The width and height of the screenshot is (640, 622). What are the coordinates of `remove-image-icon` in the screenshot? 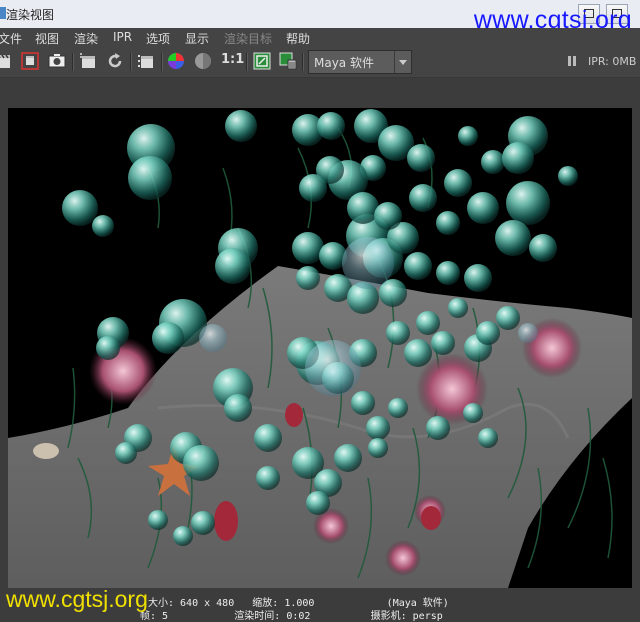 It's located at (288, 61).